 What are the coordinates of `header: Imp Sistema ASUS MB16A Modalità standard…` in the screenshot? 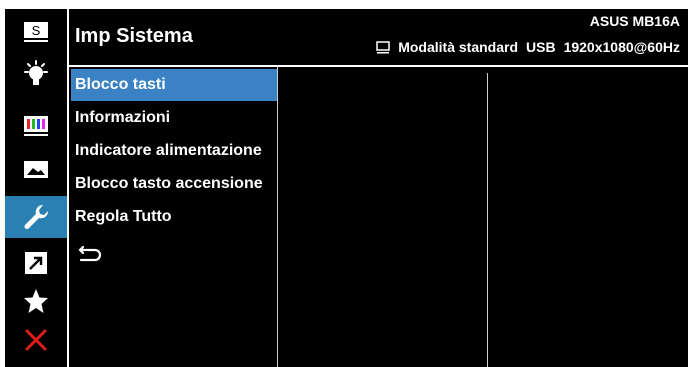 It's located at (378, 36).